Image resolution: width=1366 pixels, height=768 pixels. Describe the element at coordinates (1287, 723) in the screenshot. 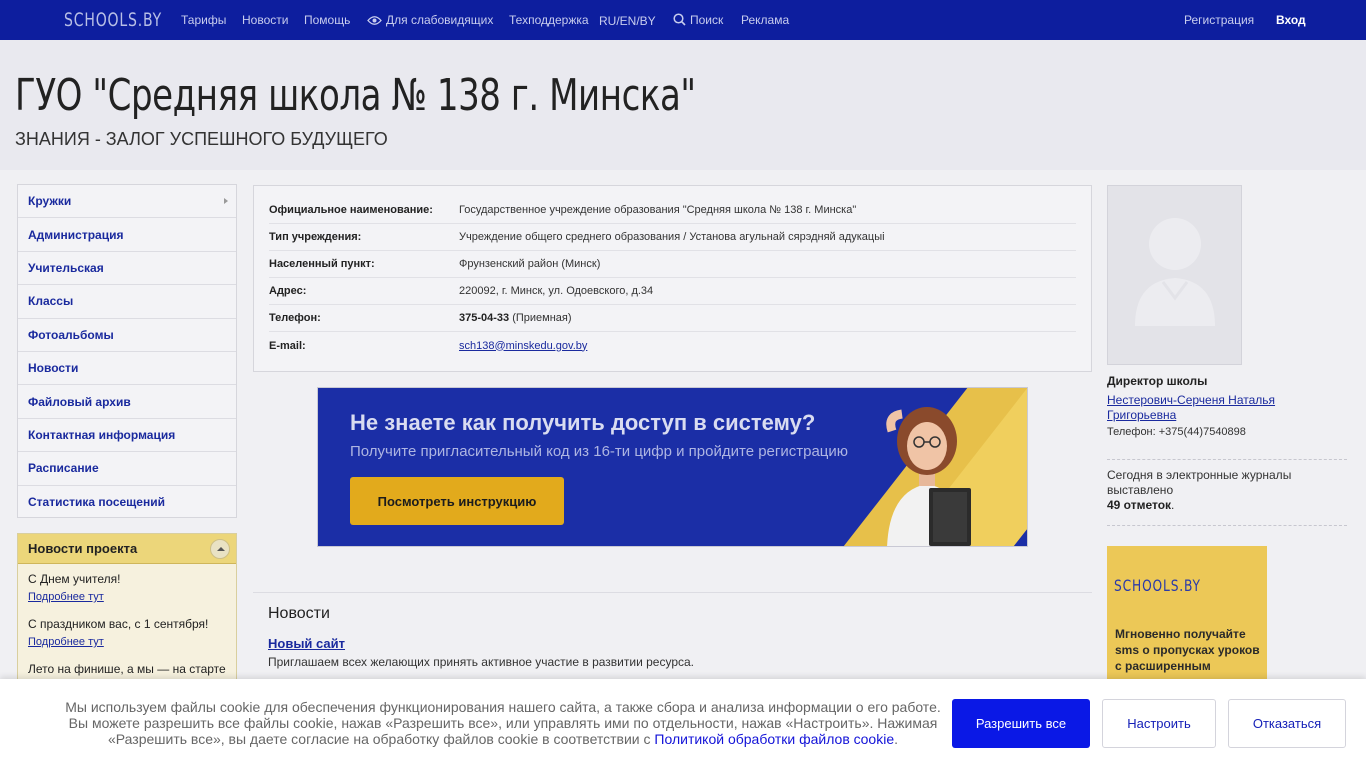

I see `refuse-button: Отказаться` at that location.